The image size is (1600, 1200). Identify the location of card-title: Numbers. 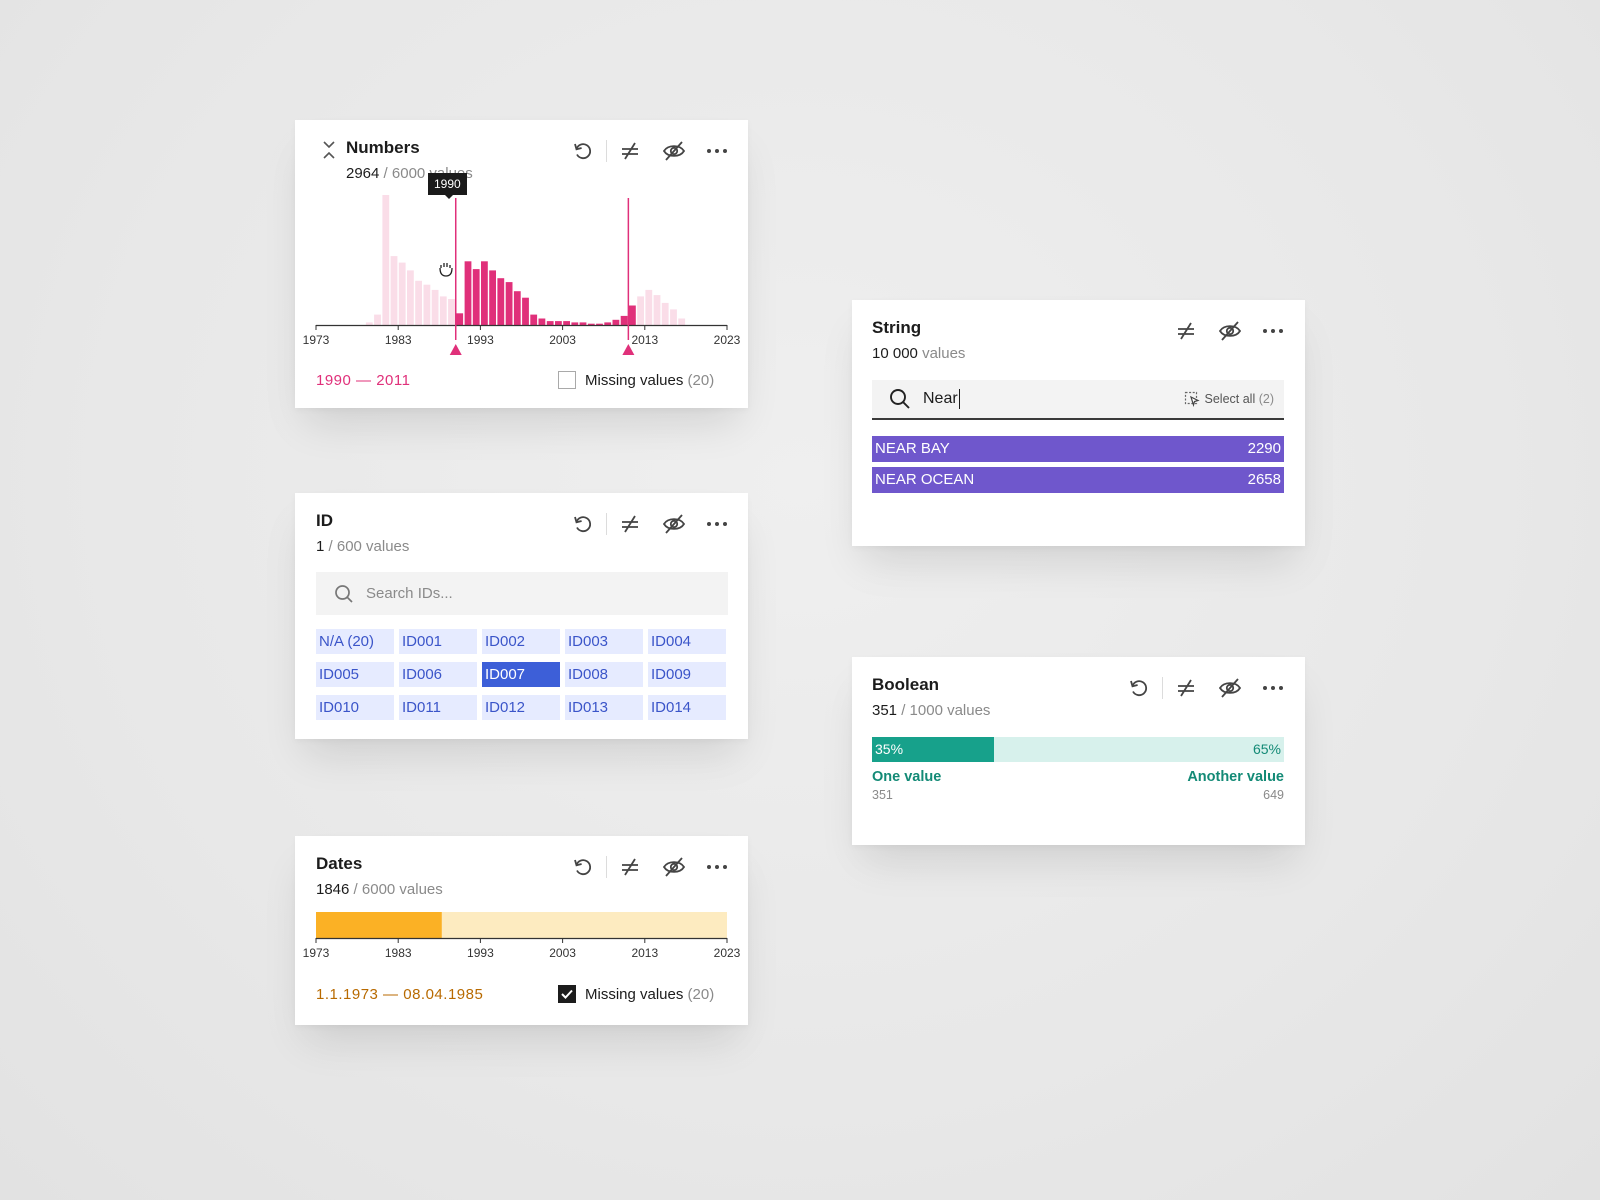
(383, 147).